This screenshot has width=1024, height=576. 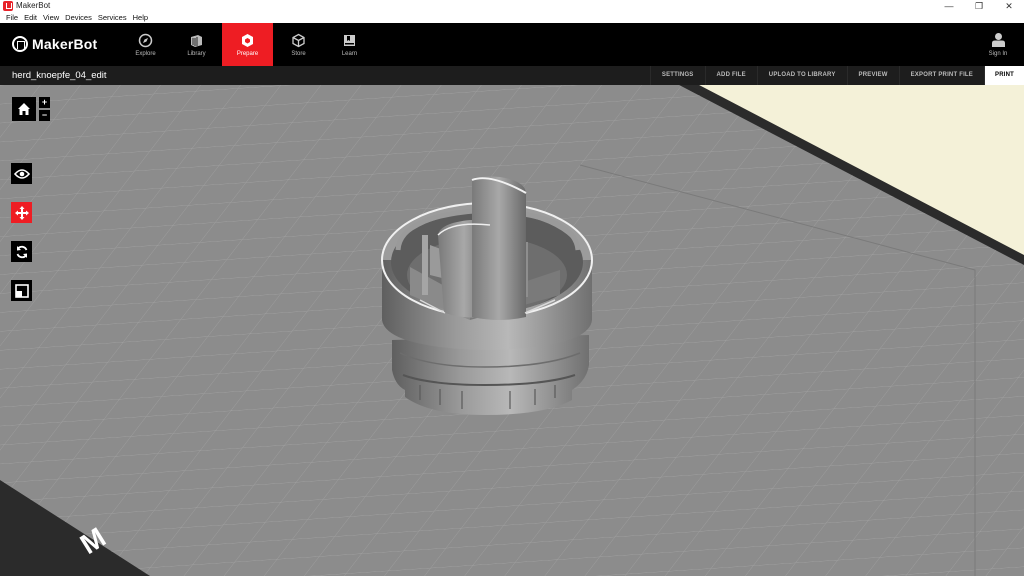 What do you see at coordinates (298, 54) in the screenshot?
I see `nav-label: Store` at bounding box center [298, 54].